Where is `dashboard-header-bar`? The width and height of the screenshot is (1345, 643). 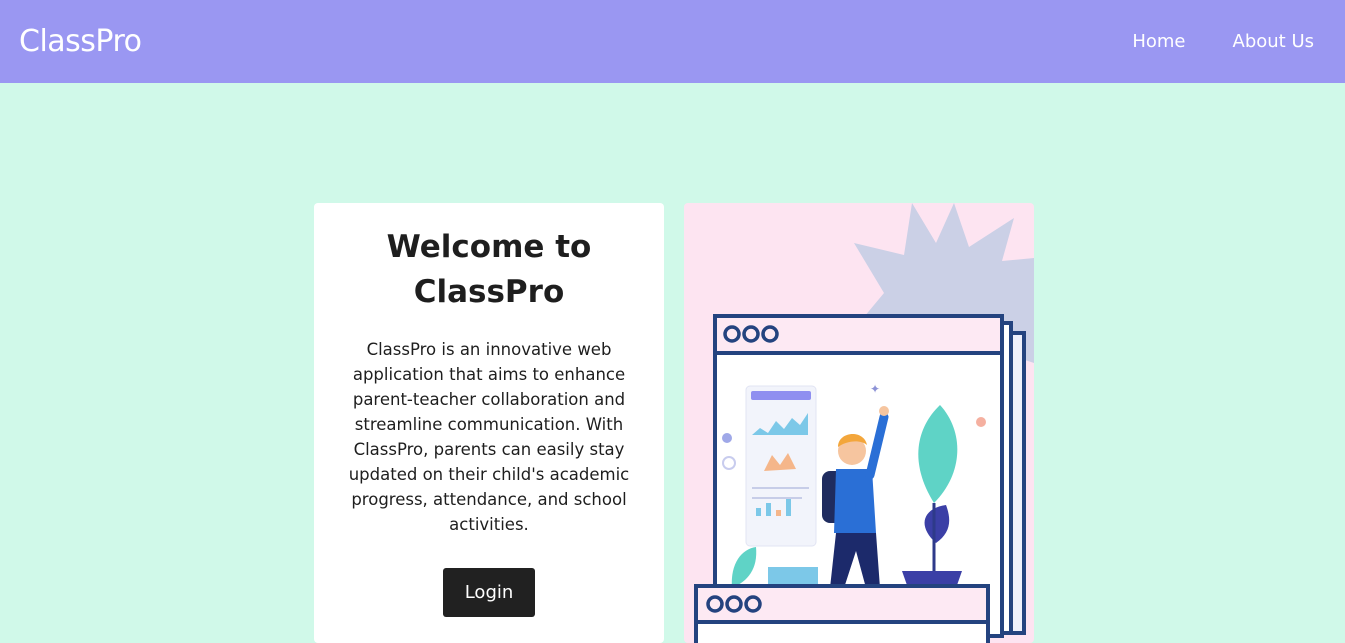
dashboard-header-bar is located at coordinates (781, 395).